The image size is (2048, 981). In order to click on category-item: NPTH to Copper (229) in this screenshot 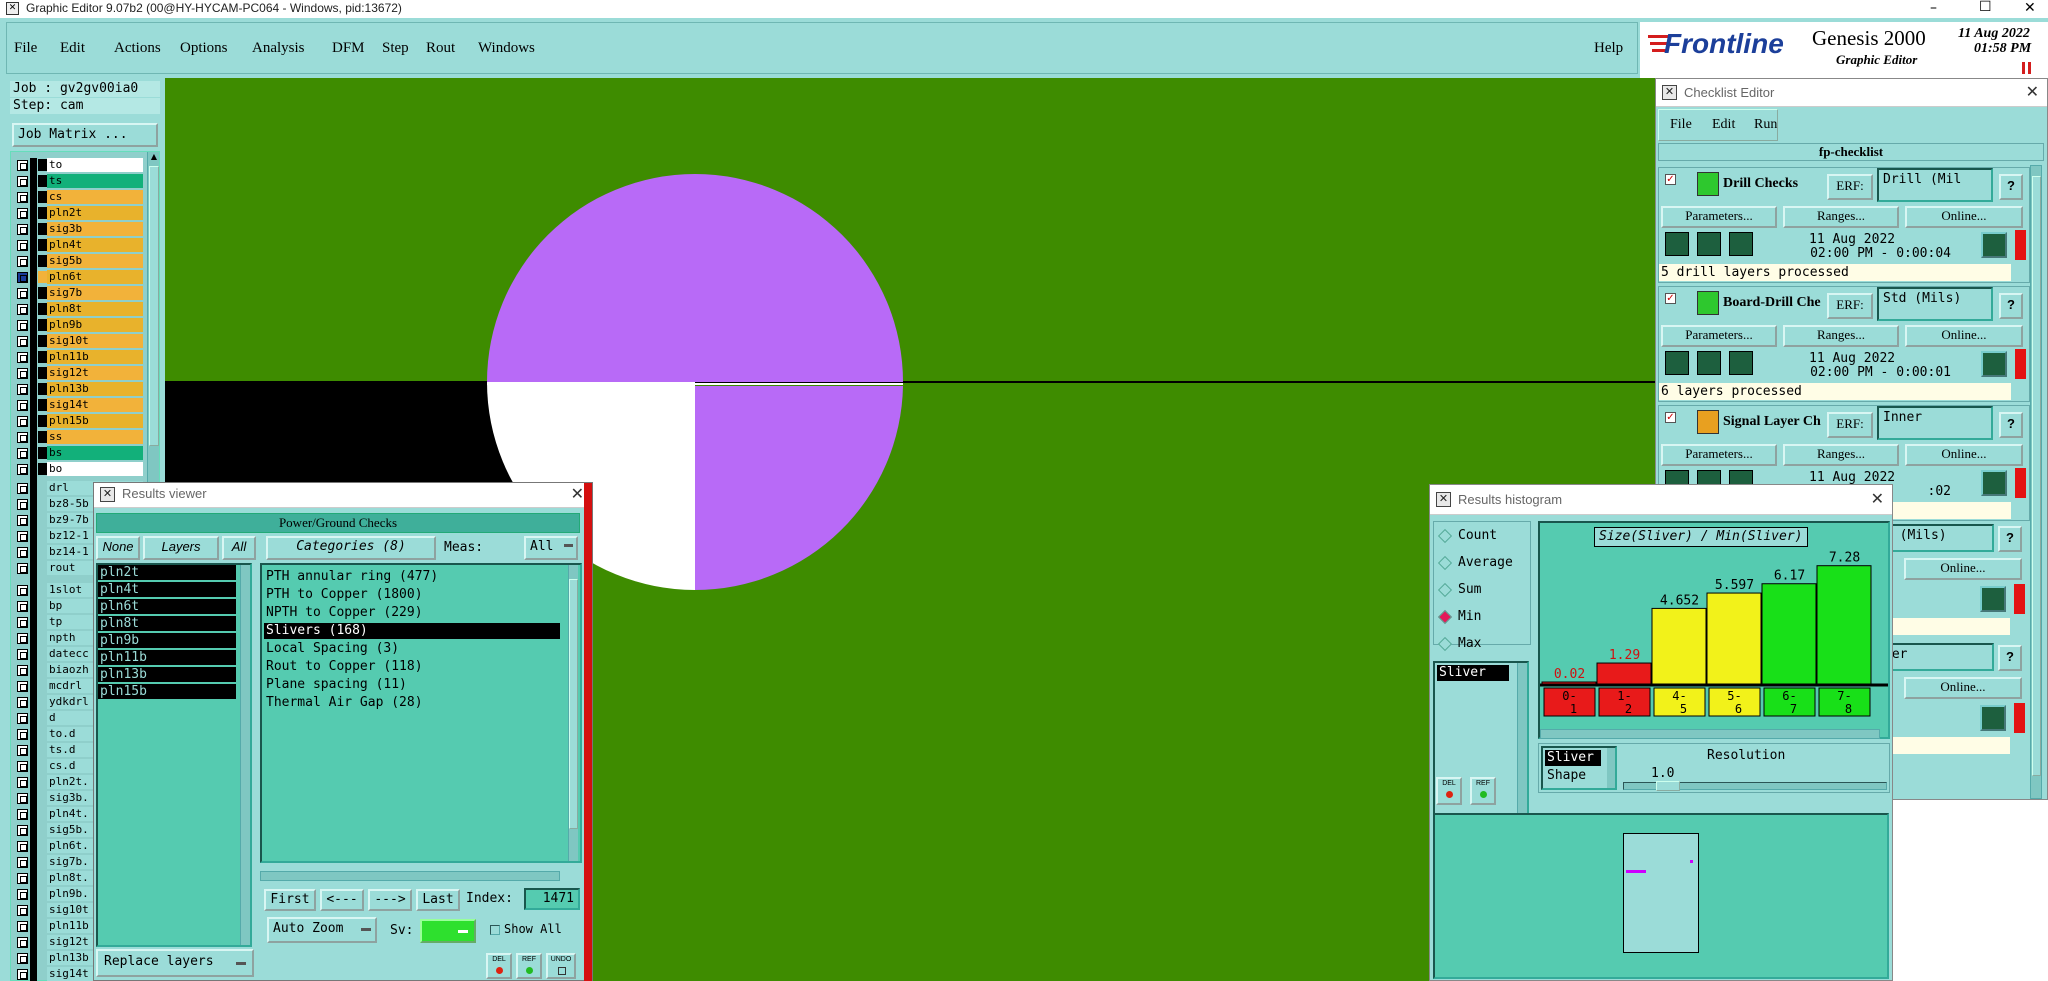, I will do `click(412, 613)`.